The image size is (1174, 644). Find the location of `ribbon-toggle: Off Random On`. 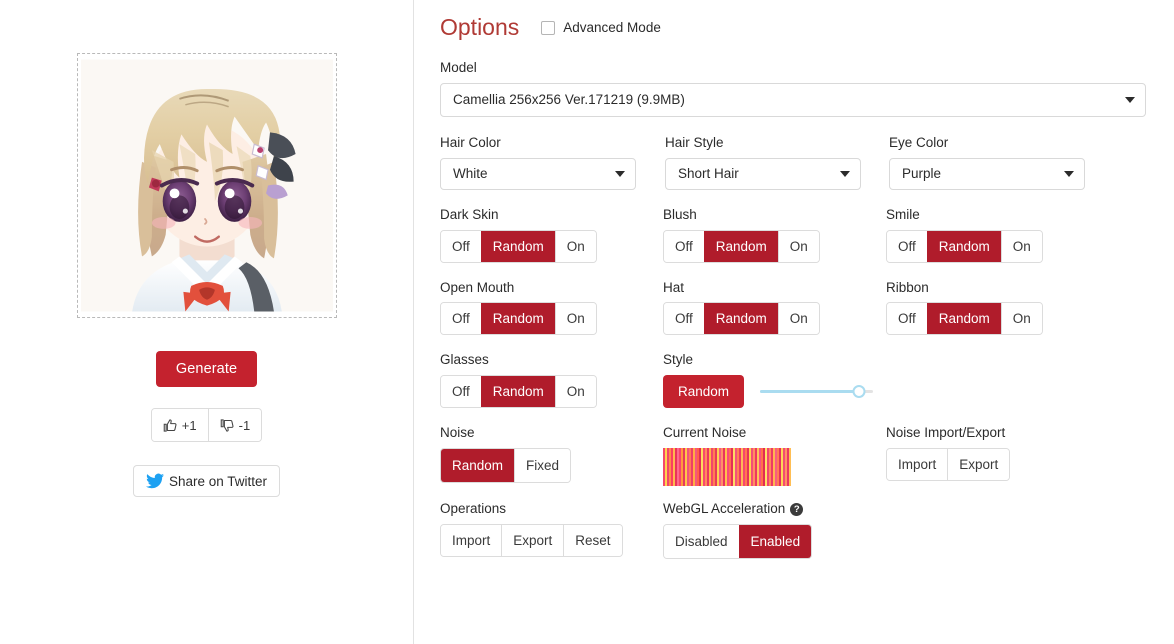

ribbon-toggle: Off Random On is located at coordinates (964, 319).